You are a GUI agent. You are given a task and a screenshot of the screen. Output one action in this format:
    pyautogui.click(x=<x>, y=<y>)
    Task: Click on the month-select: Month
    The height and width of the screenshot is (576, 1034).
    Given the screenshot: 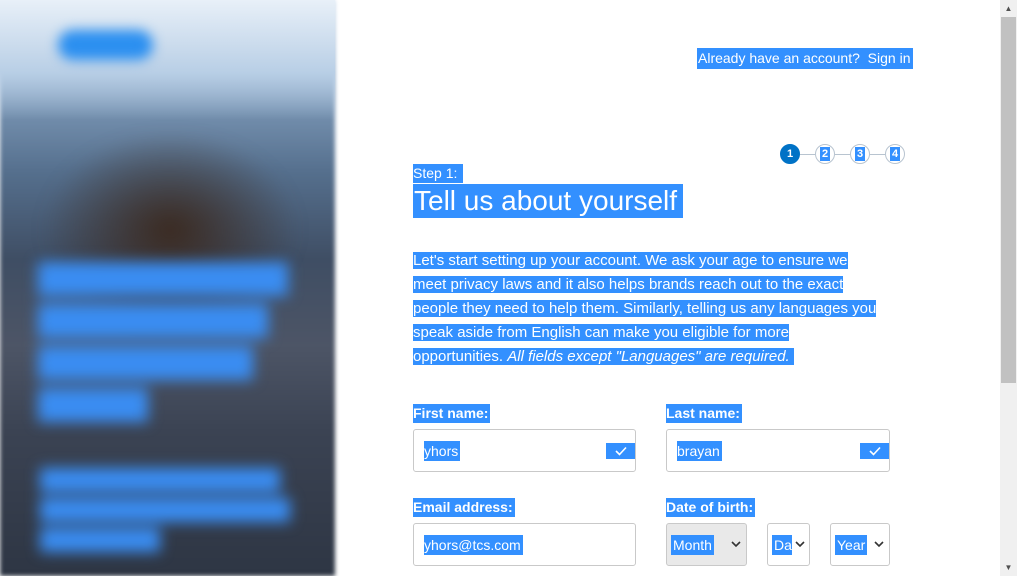 What is the action you would take?
    pyautogui.click(x=706, y=544)
    